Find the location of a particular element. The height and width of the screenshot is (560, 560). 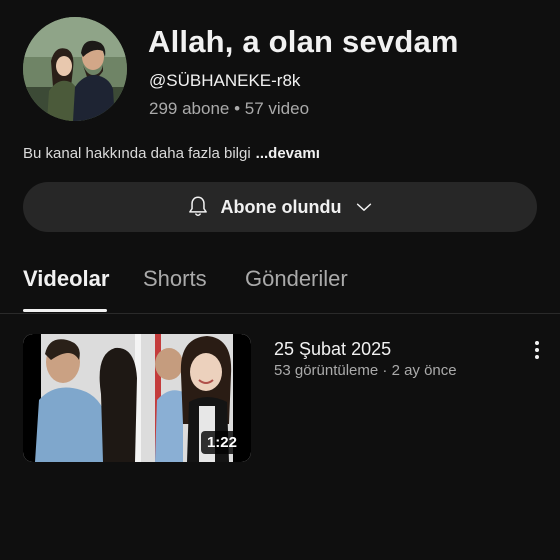

bell-icon is located at coordinates (197, 206).